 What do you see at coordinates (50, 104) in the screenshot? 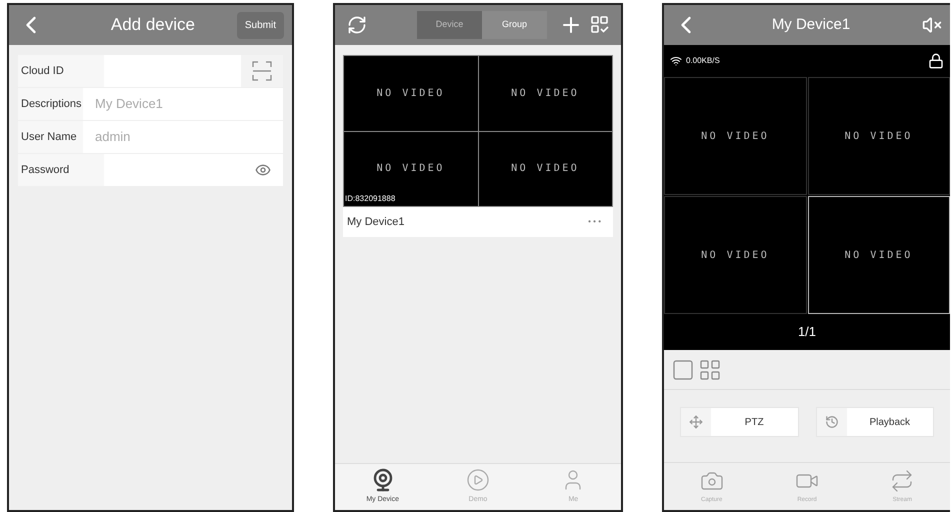
I see `field-label: Descriptions` at bounding box center [50, 104].